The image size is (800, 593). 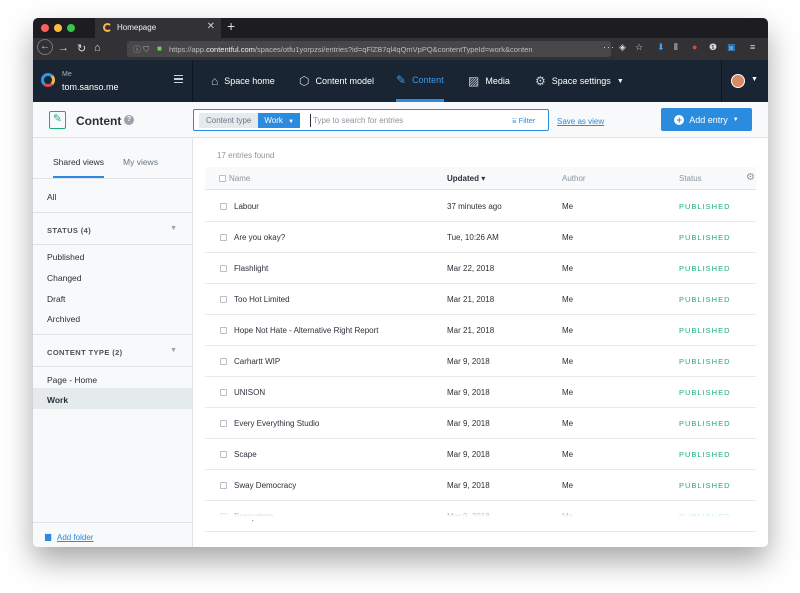 I want to click on sidebar-item-draft: Draft, so click(x=56, y=299).